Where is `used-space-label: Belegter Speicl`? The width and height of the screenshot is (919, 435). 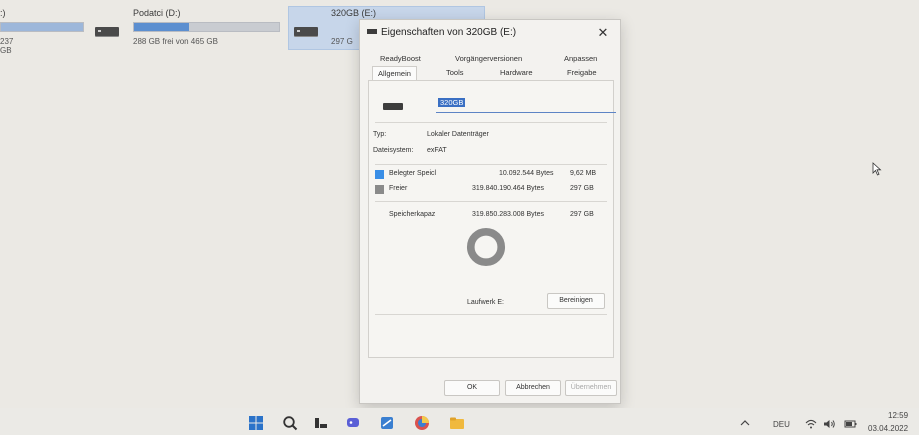 used-space-label: Belegter Speicl is located at coordinates (413, 173).